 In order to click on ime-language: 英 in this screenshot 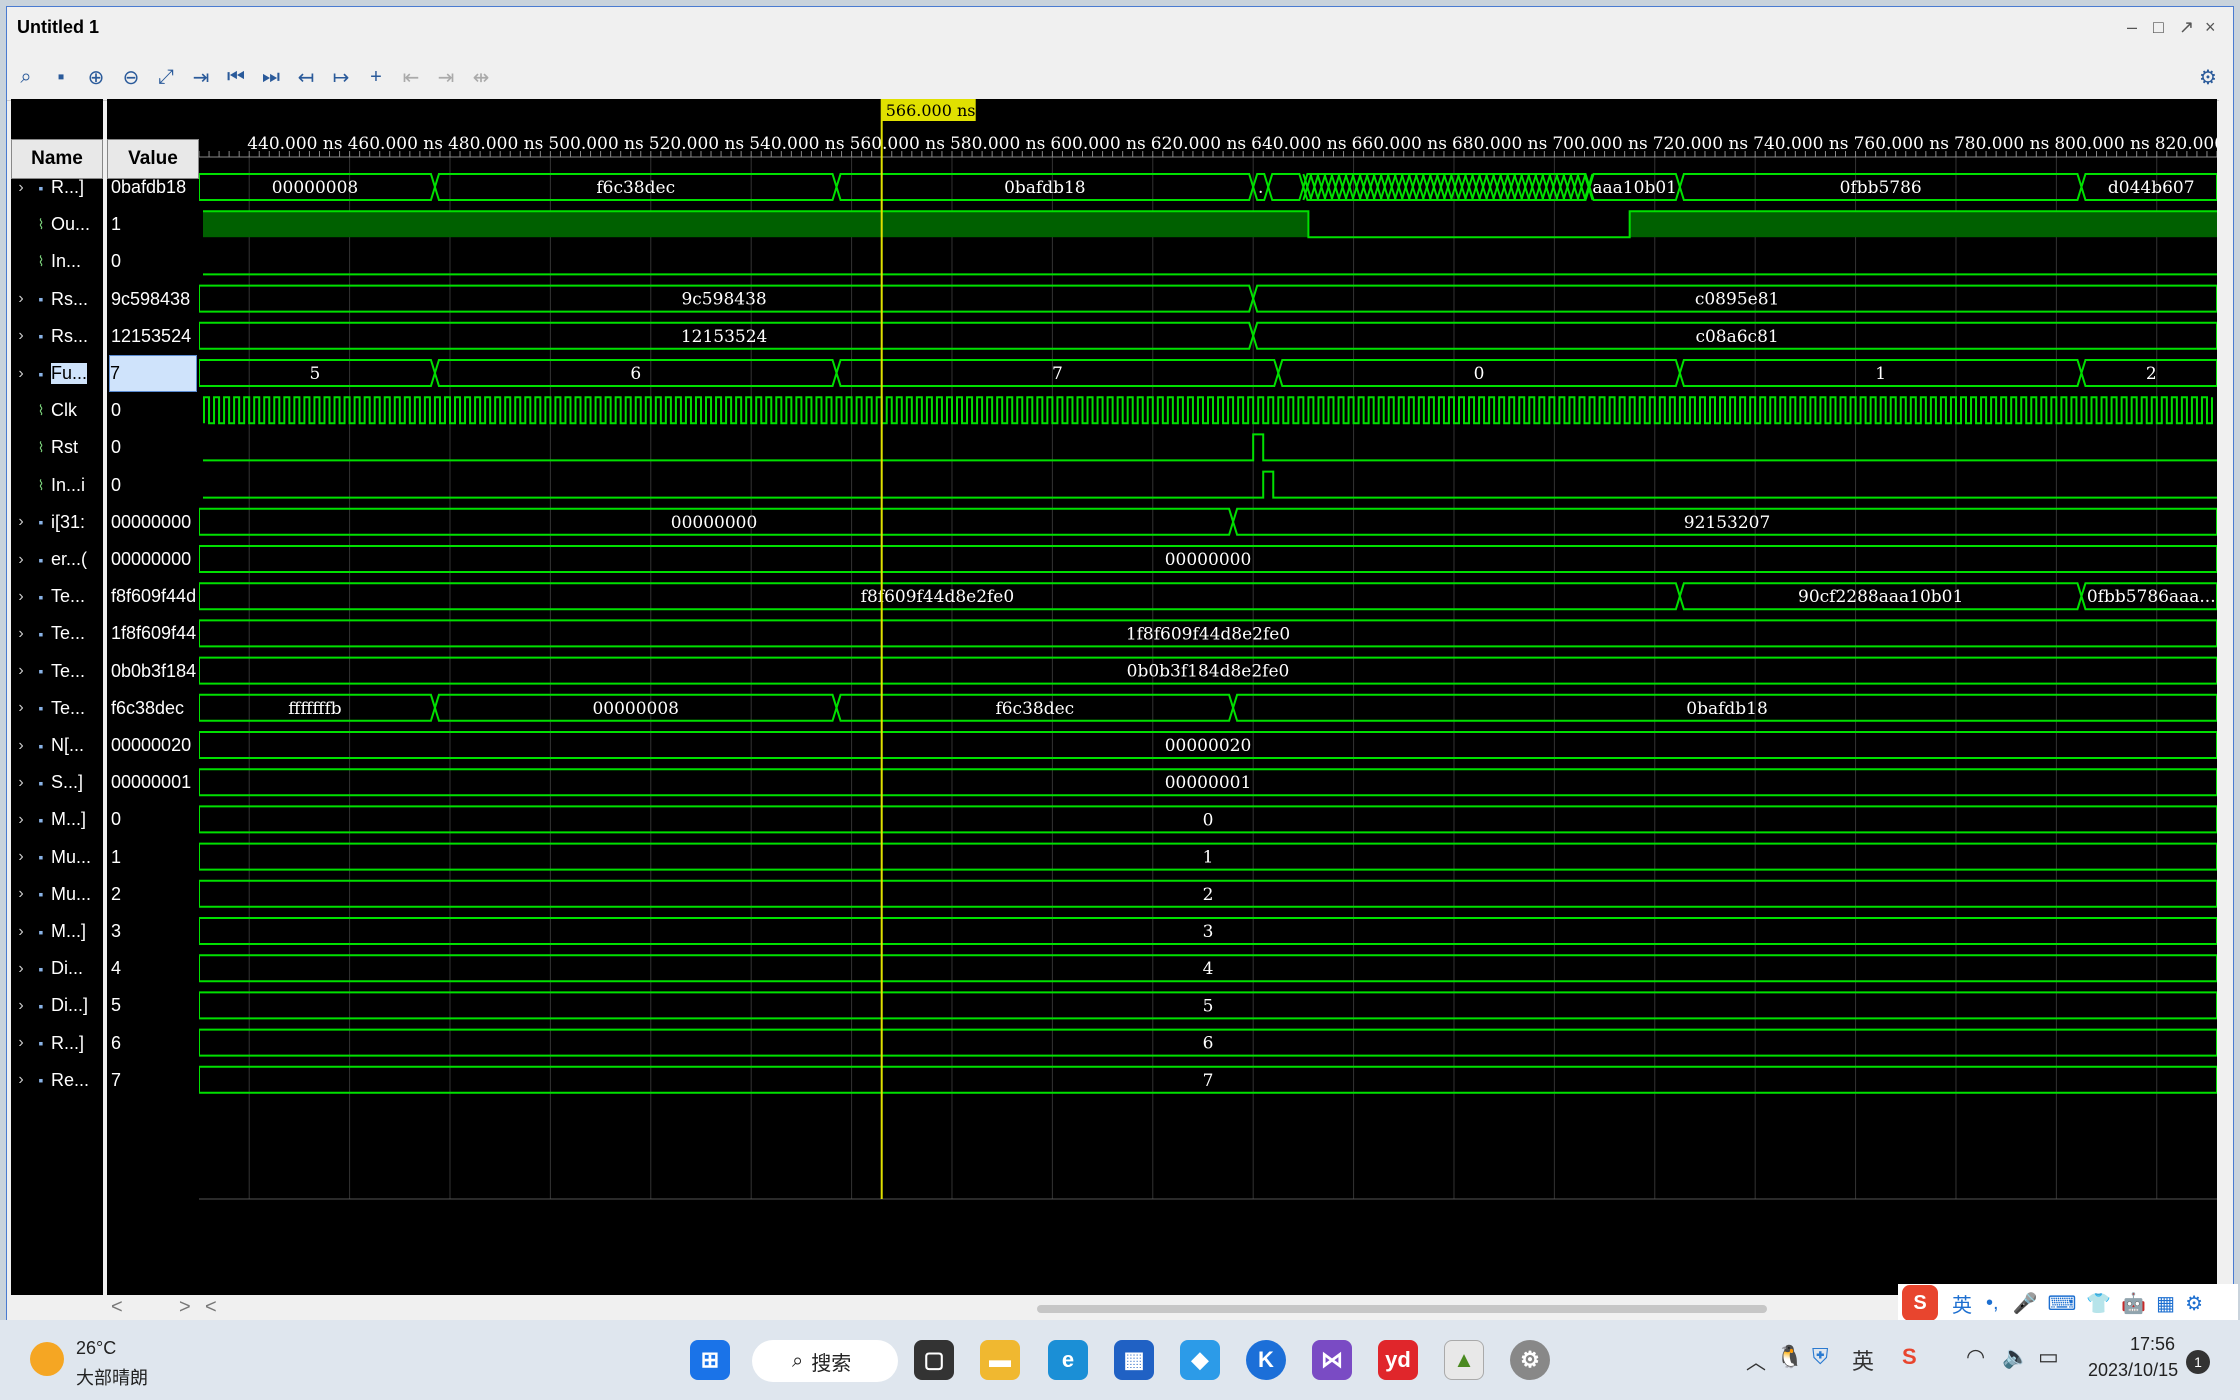, I will do `click(1962, 1303)`.